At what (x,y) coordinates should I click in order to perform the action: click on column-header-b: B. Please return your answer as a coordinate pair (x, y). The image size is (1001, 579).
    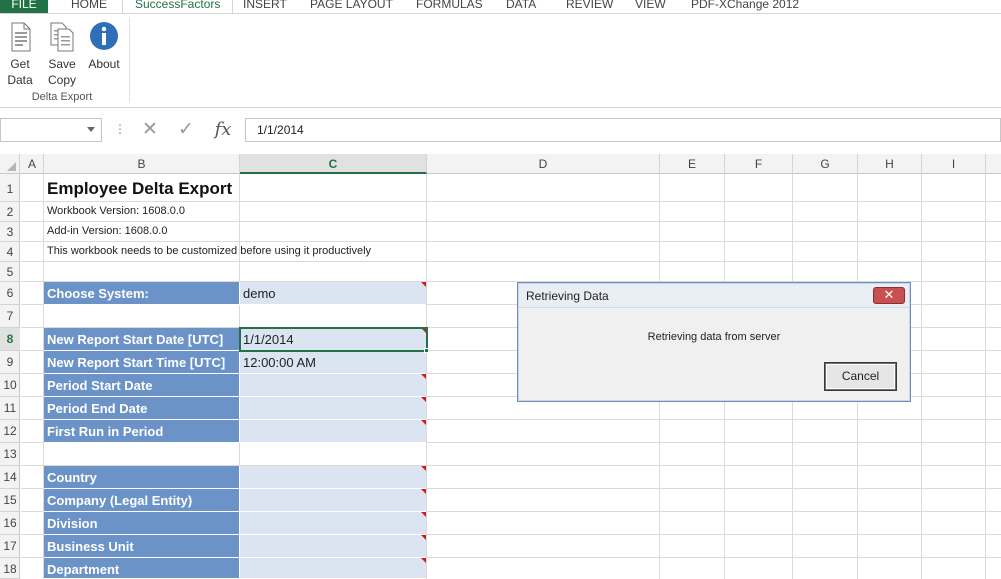
    Looking at the image, I should click on (142, 164).